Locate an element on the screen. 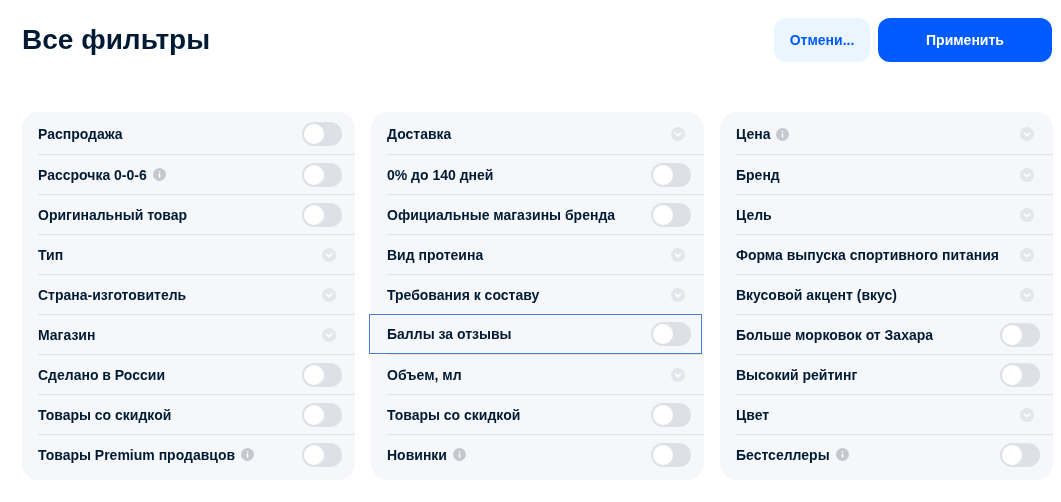 The height and width of the screenshot is (502, 1061). filter-label: Требования к составу is located at coordinates (463, 294).